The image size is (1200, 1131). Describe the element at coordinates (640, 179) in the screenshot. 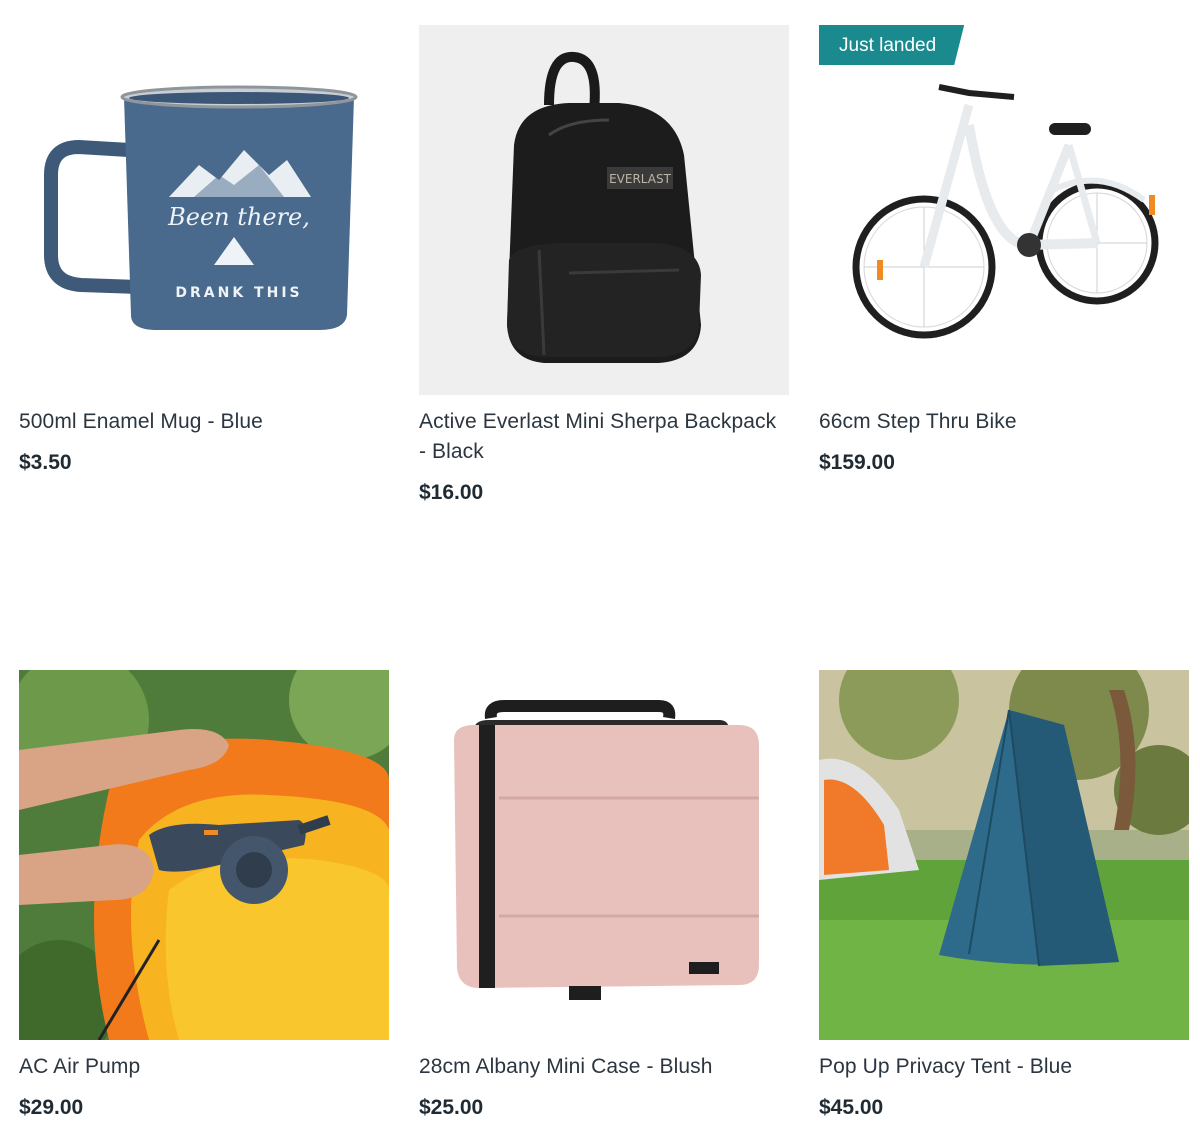

I see `backpack-brand-label: EVERLAST` at that location.